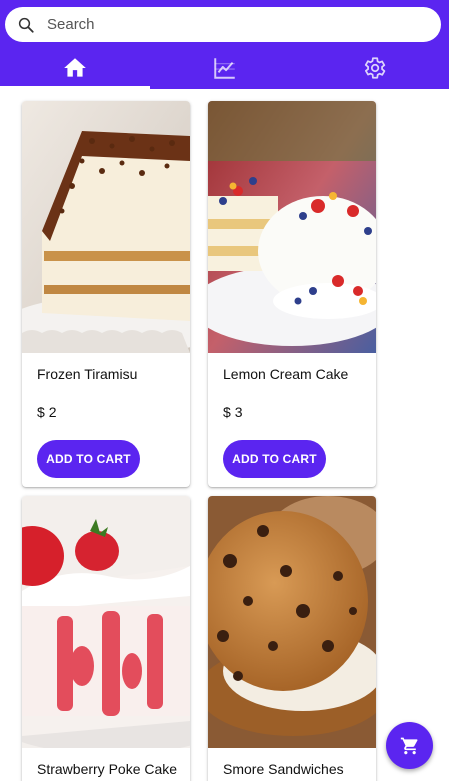  What do you see at coordinates (283, 769) in the screenshot?
I see `product-name: Smore Sandwiches` at bounding box center [283, 769].